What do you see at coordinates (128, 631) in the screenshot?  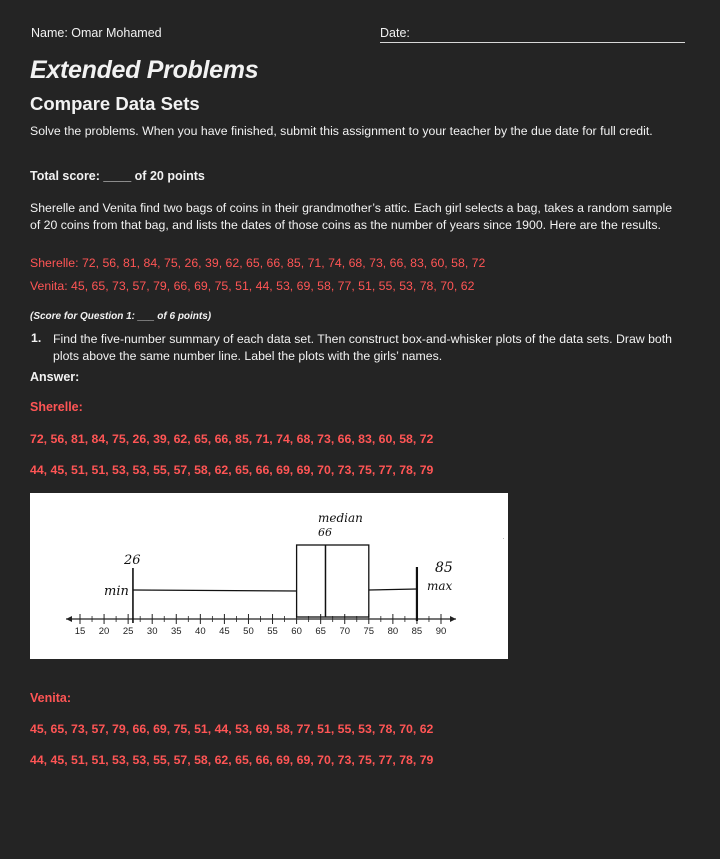 I see `axis-tick-label: 25` at bounding box center [128, 631].